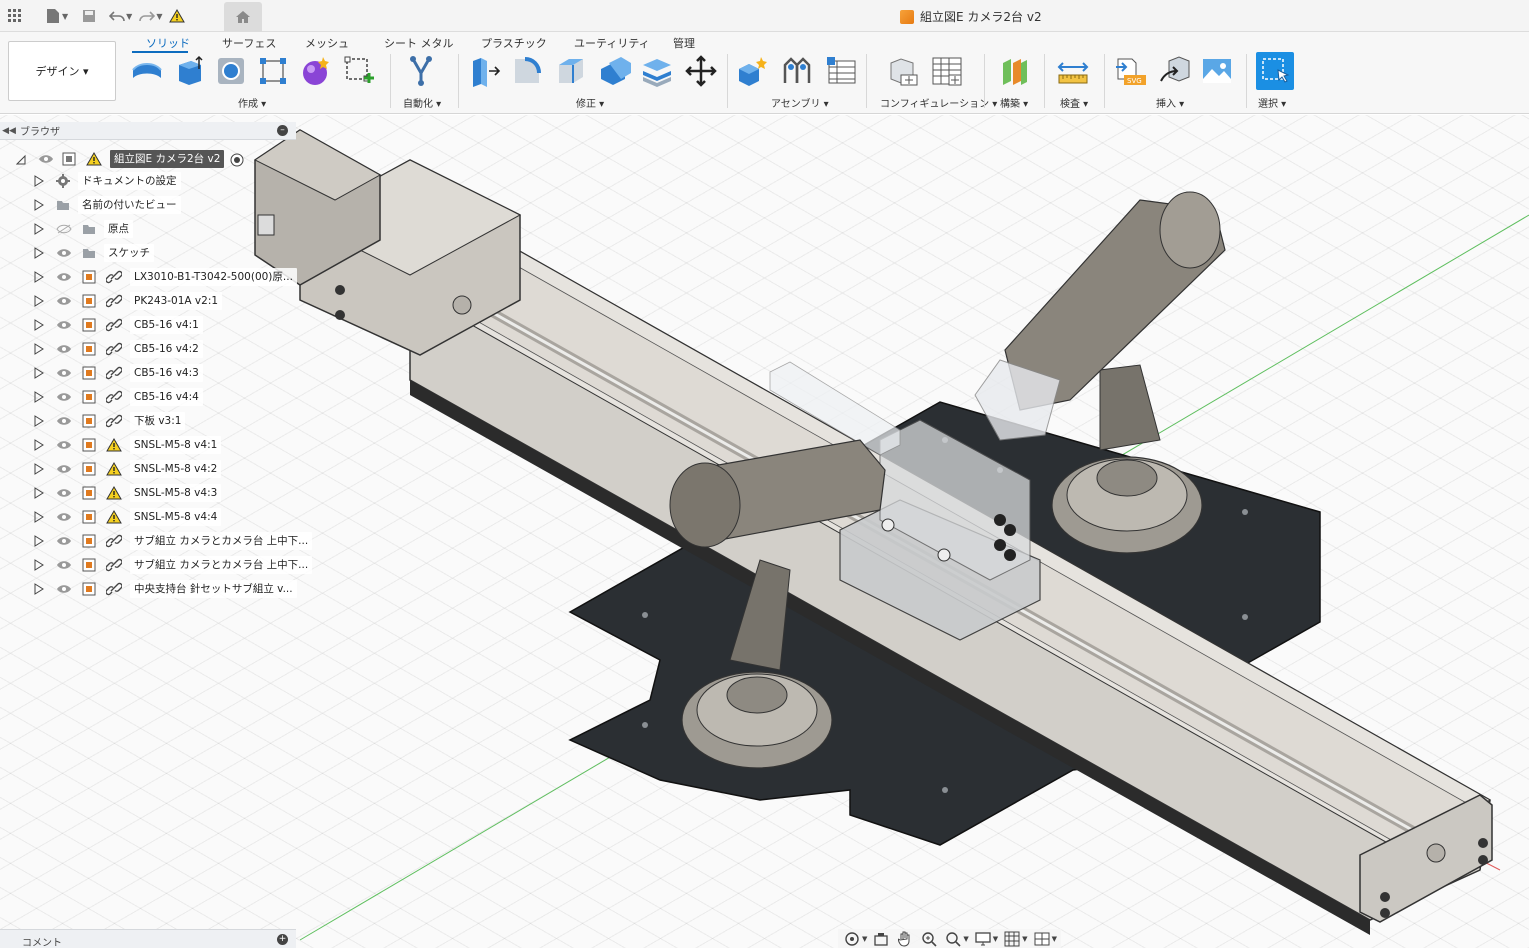 The width and height of the screenshot is (1529, 948). What do you see at coordinates (21, 159) in the screenshot?
I see `expanded-arrow-icon` at bounding box center [21, 159].